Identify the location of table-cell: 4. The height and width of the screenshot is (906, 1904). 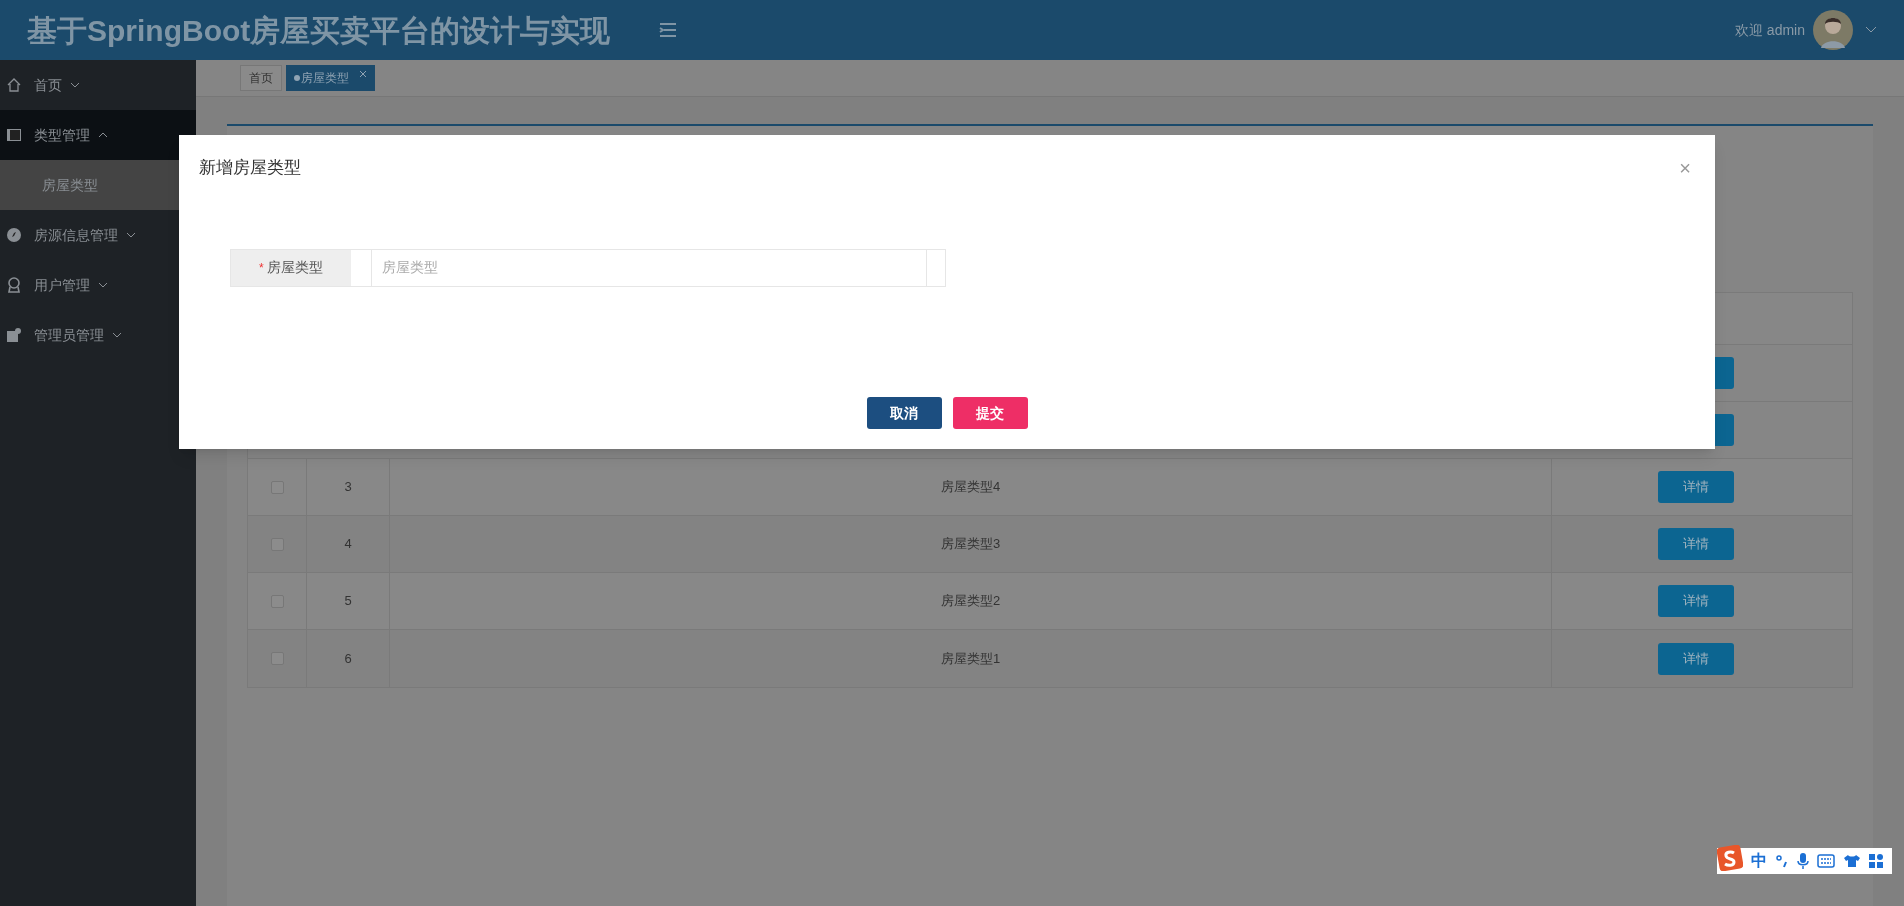
(348, 544).